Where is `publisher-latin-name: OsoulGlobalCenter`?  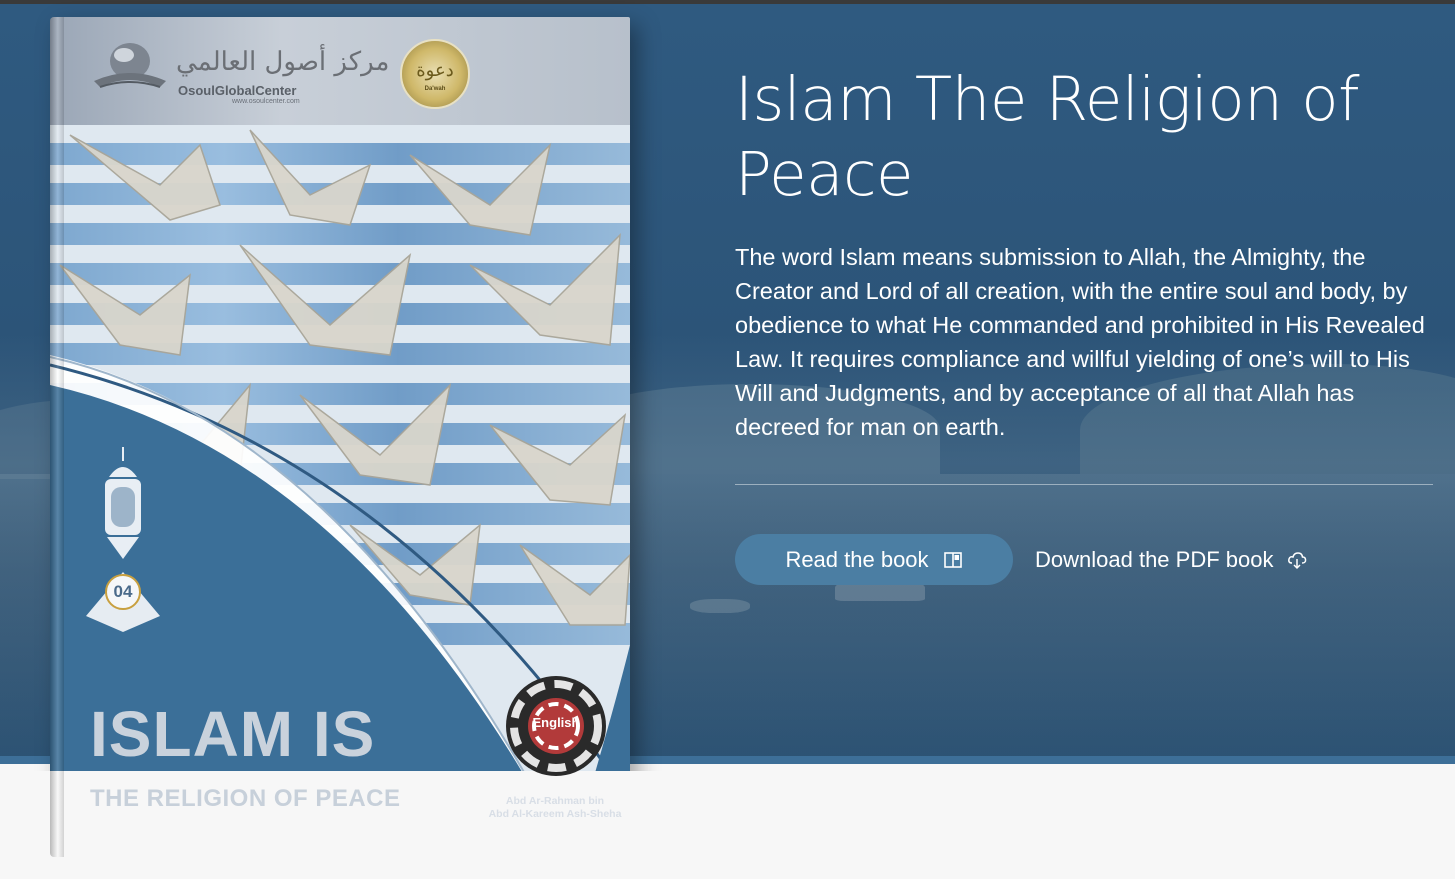
publisher-latin-name: OsoulGlobalCenter is located at coordinates (237, 90).